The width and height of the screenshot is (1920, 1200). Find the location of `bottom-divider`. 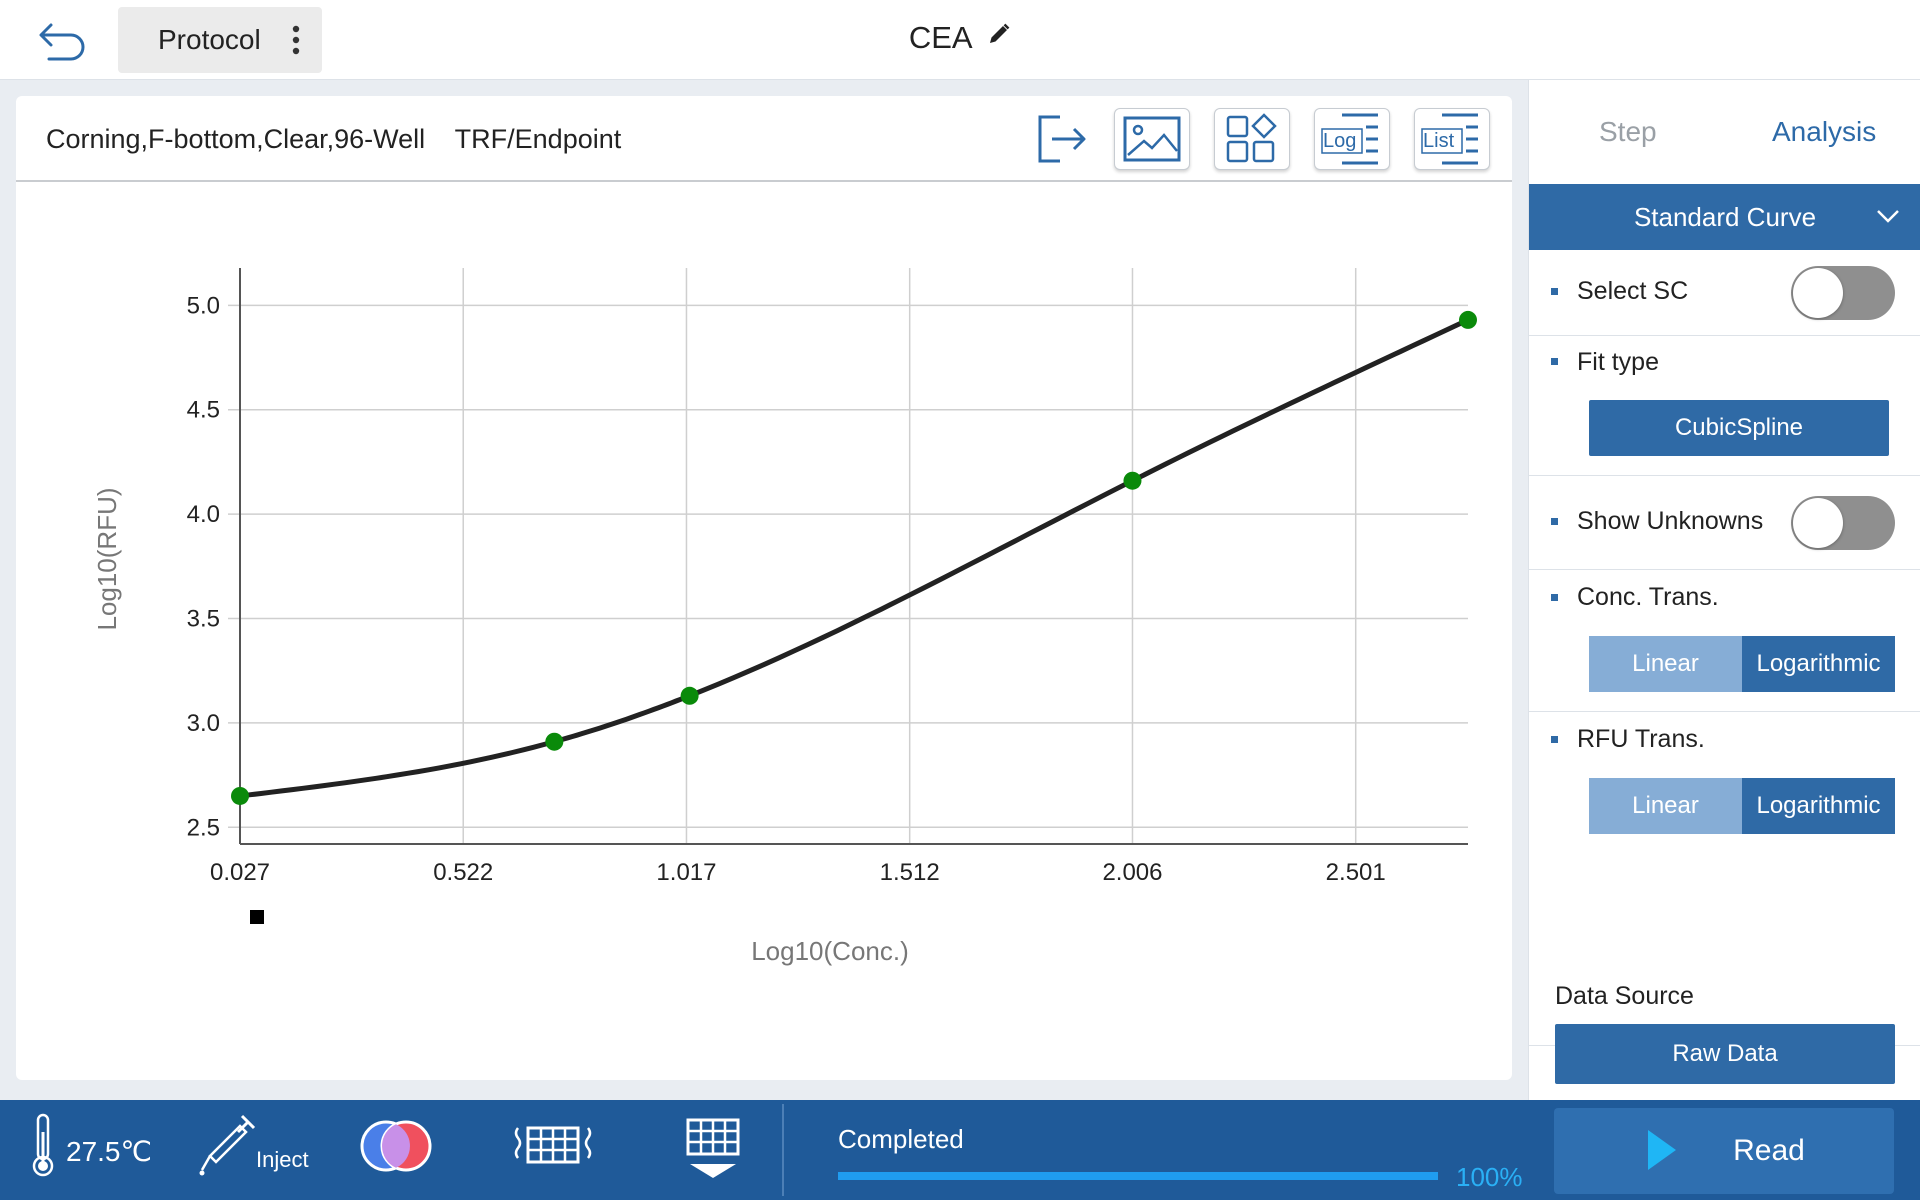

bottom-divider is located at coordinates (783, 1150).